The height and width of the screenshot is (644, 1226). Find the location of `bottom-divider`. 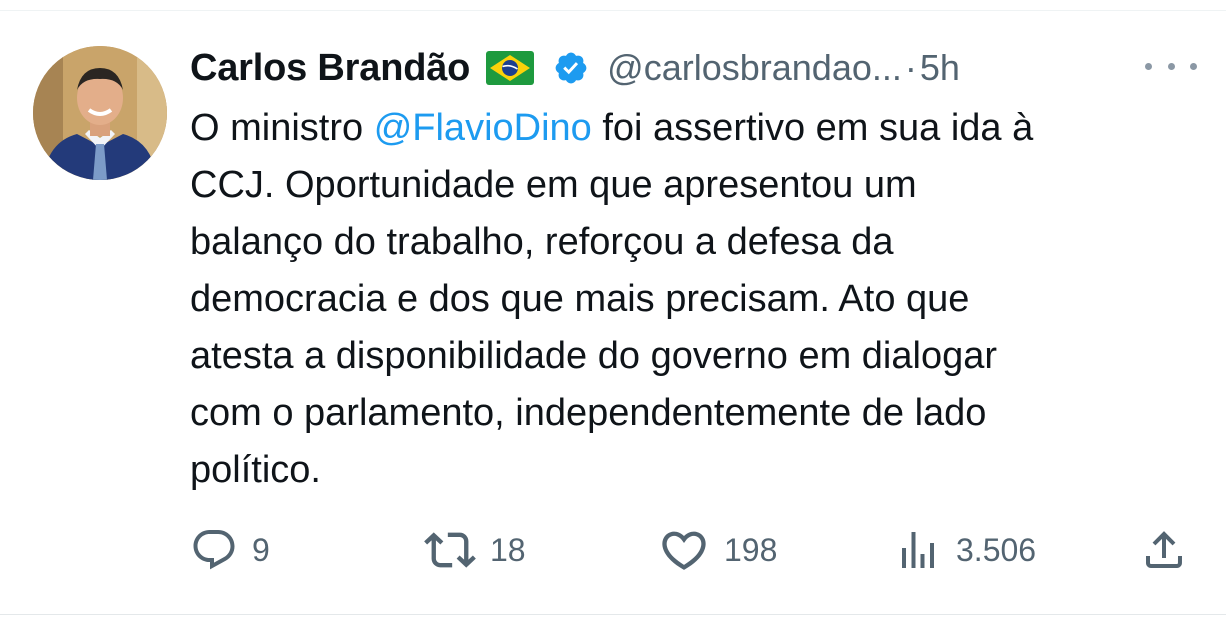

bottom-divider is located at coordinates (613, 614).